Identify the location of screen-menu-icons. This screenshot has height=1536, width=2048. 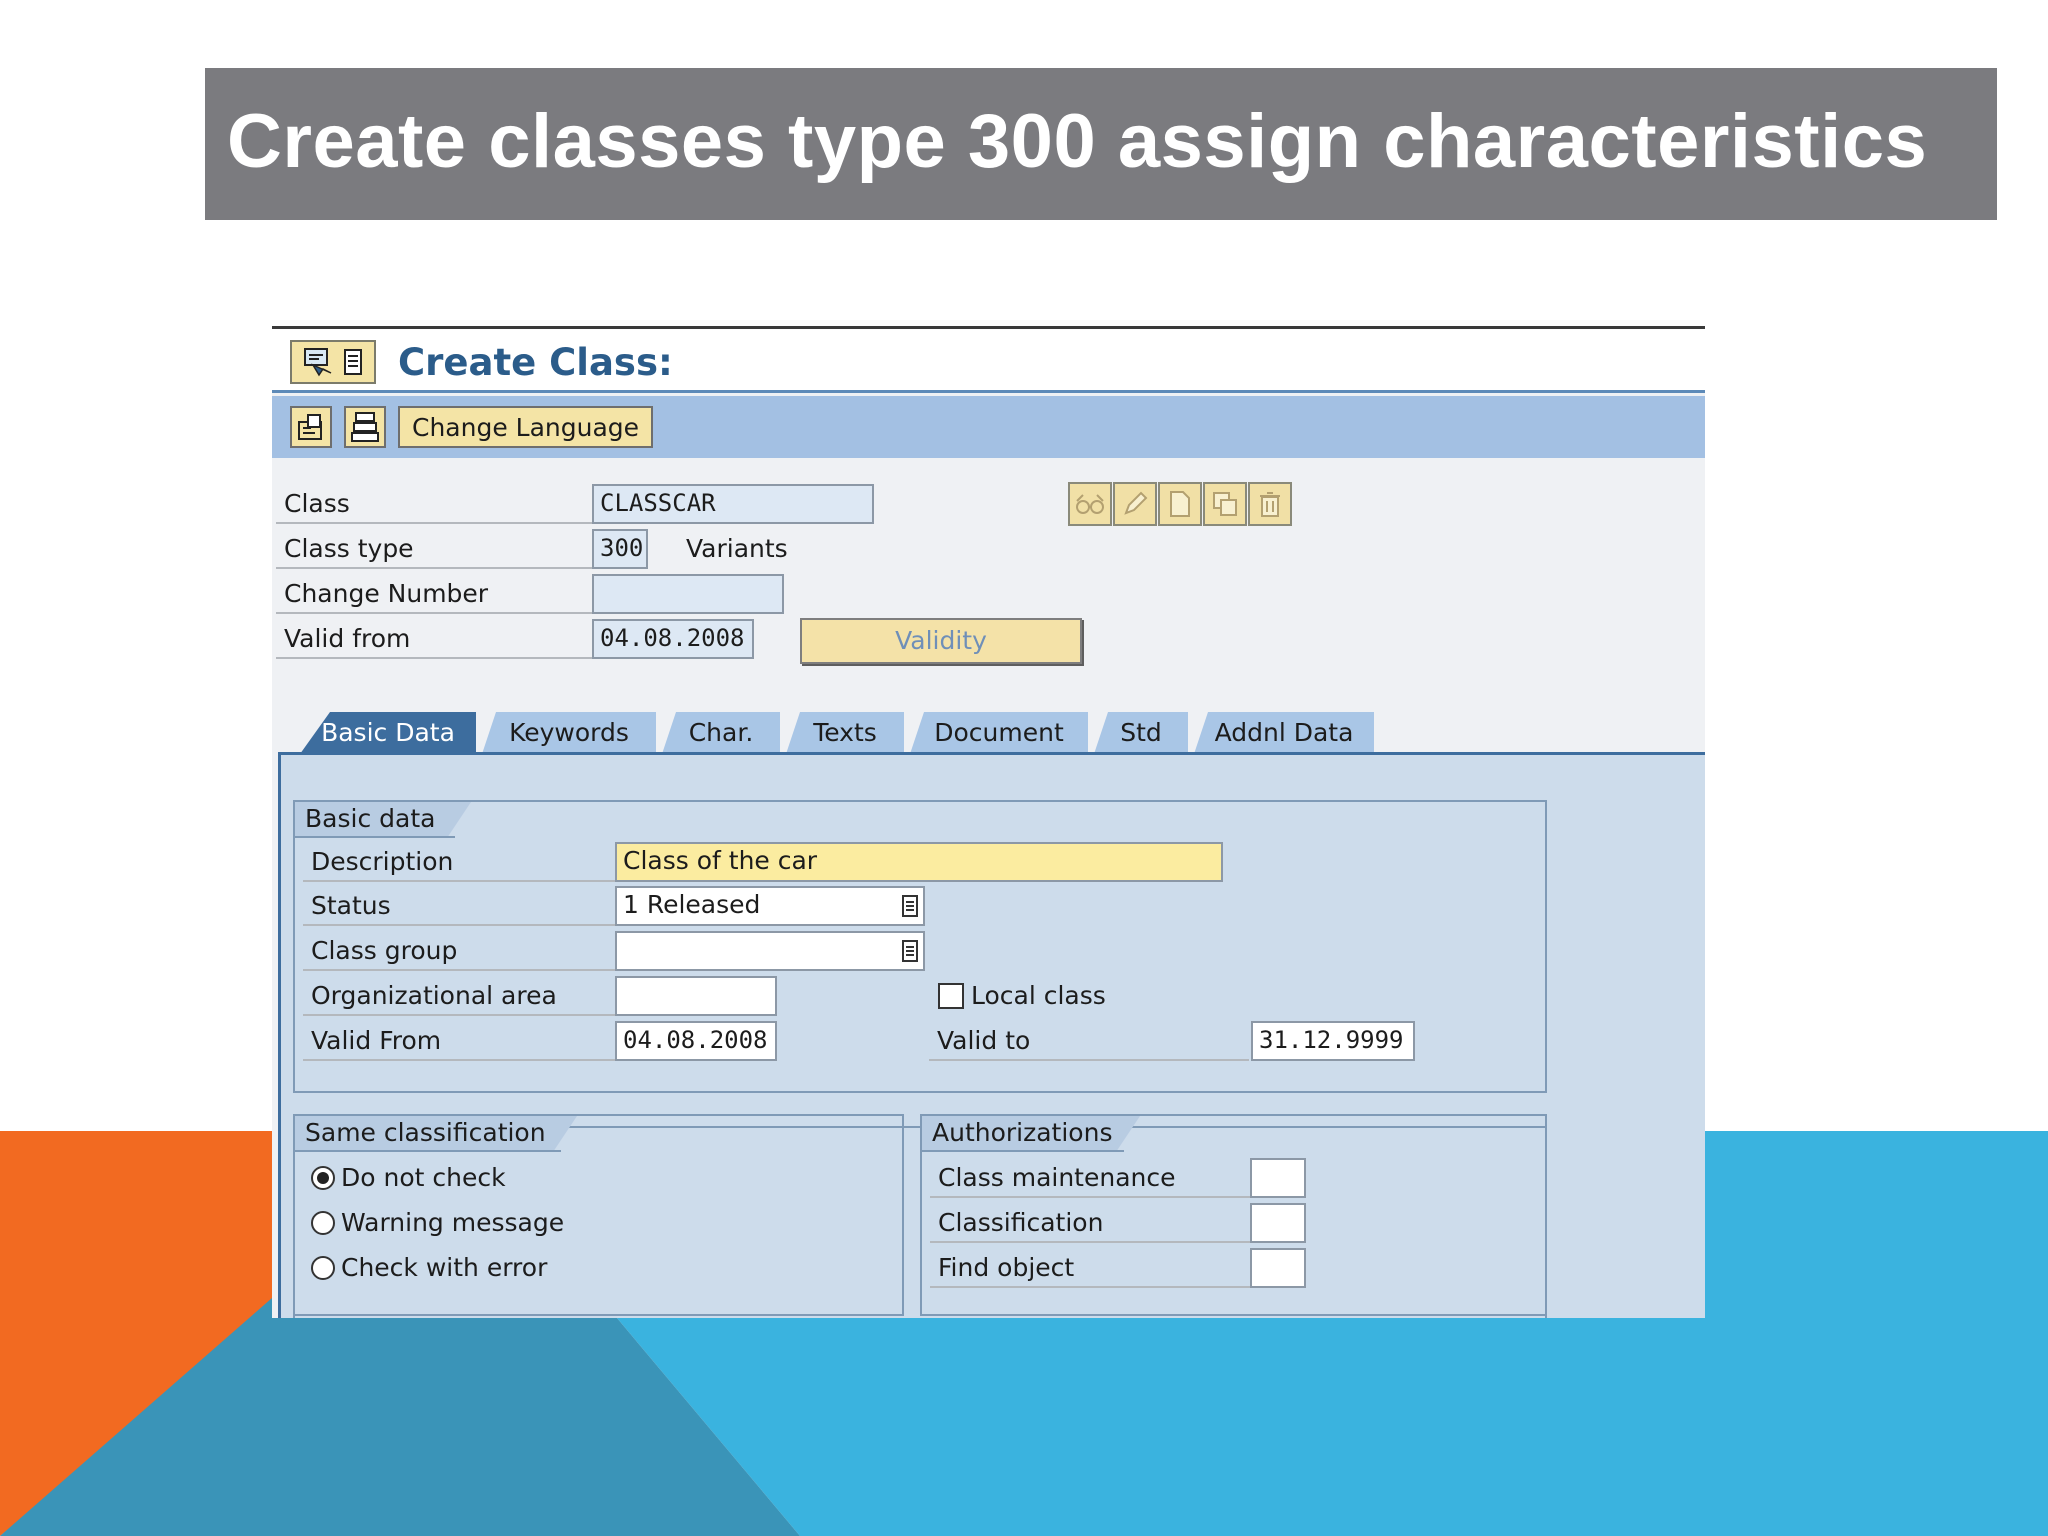
(333, 362).